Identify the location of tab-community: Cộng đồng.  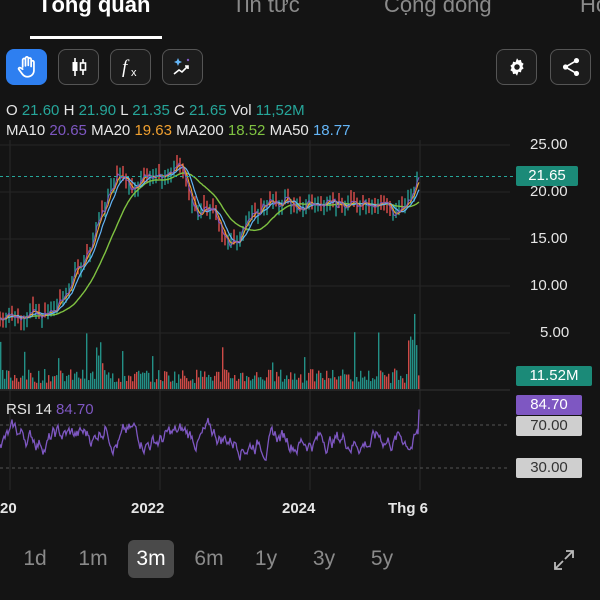
(438, 9).